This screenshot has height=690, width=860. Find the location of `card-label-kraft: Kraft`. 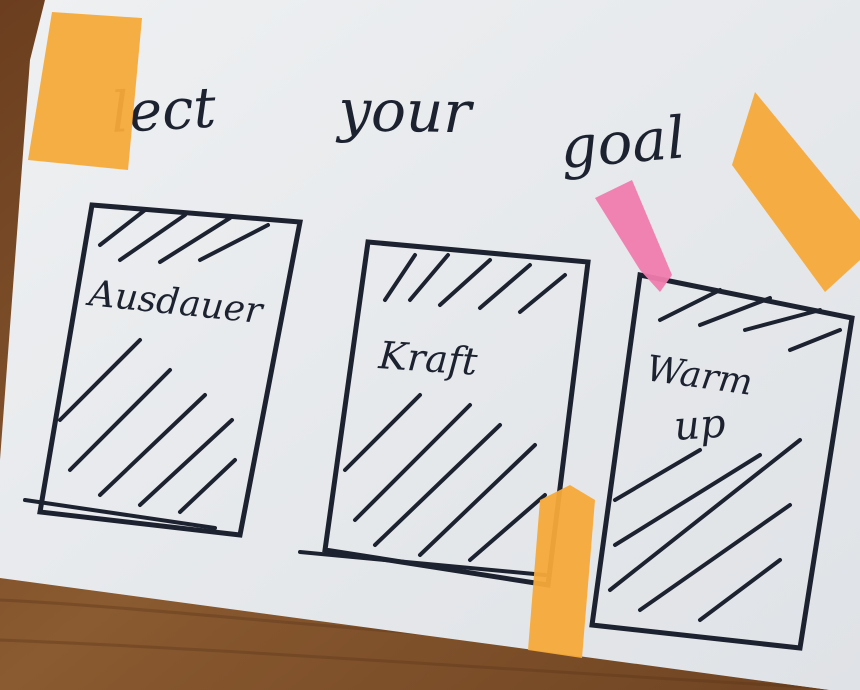

card-label-kraft: Kraft is located at coordinates (427, 358).